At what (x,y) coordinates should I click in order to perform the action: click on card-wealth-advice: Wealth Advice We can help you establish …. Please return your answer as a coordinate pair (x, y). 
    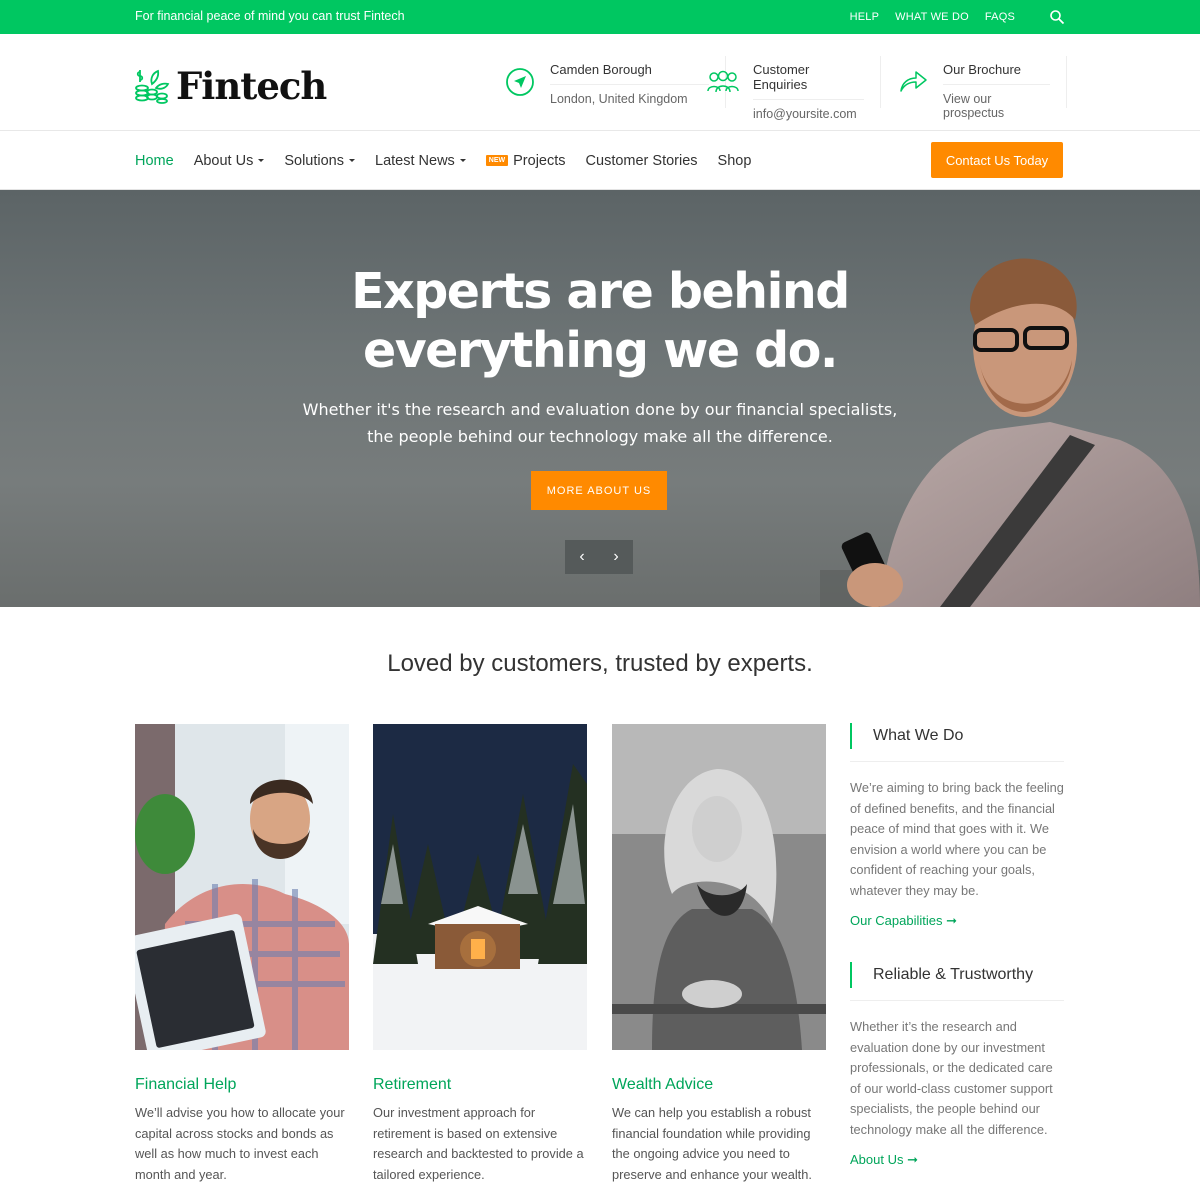
    Looking at the image, I should click on (719, 954).